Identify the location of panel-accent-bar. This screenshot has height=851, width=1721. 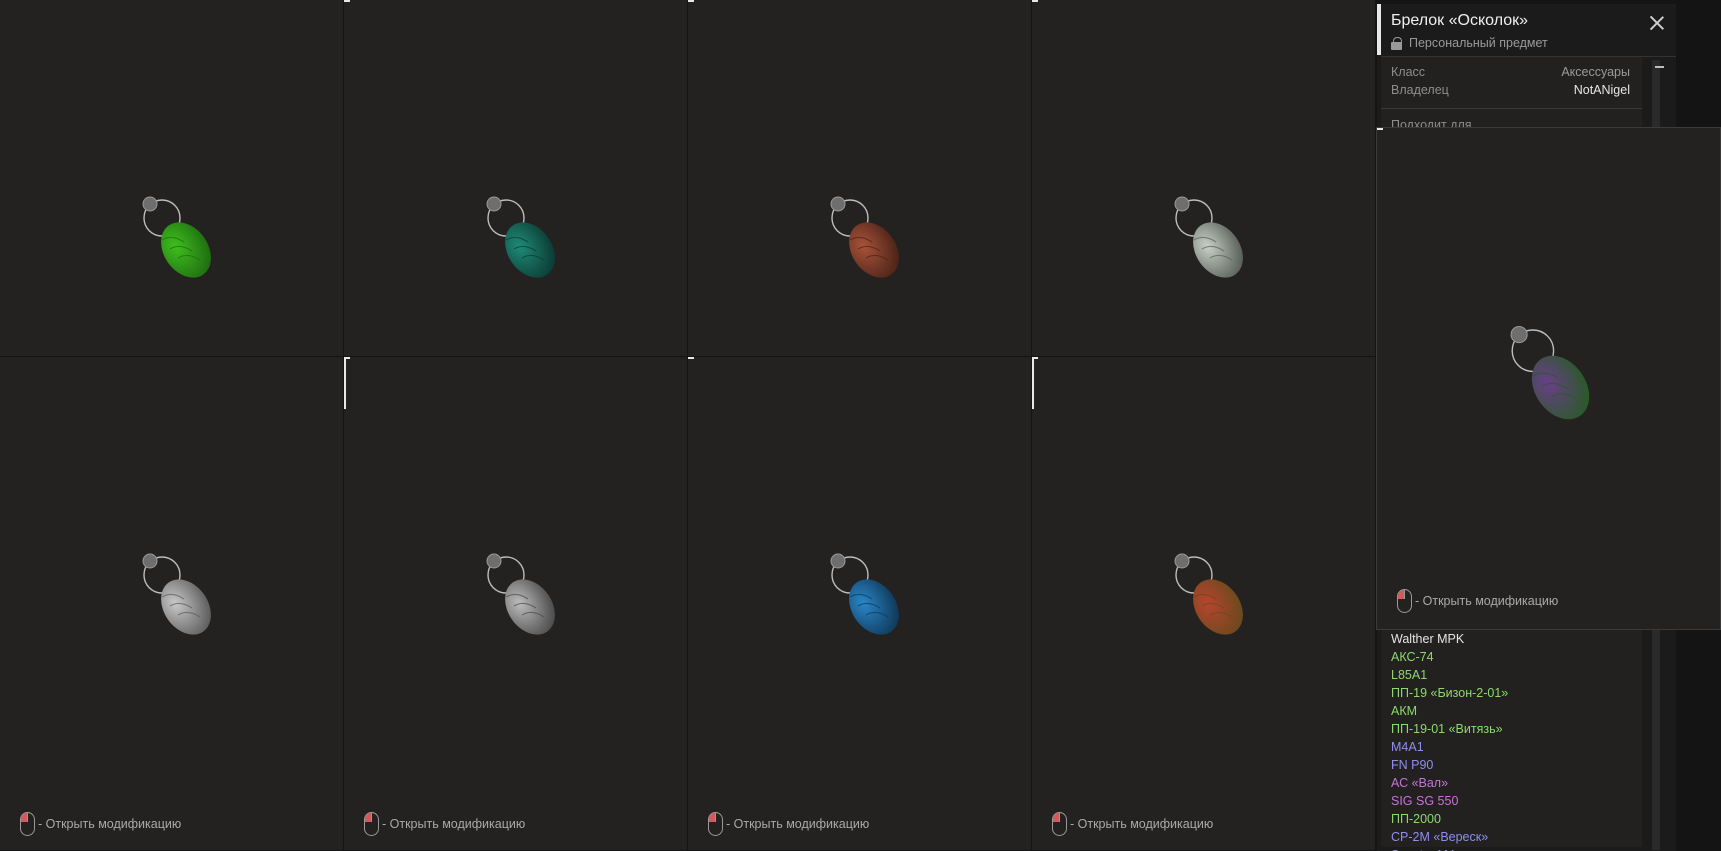
(1379, 29).